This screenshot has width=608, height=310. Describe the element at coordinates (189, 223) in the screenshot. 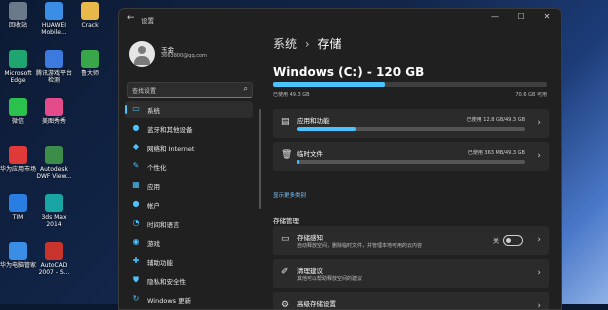

I see `sidebar-item-6: ◔ 时间和语言` at that location.